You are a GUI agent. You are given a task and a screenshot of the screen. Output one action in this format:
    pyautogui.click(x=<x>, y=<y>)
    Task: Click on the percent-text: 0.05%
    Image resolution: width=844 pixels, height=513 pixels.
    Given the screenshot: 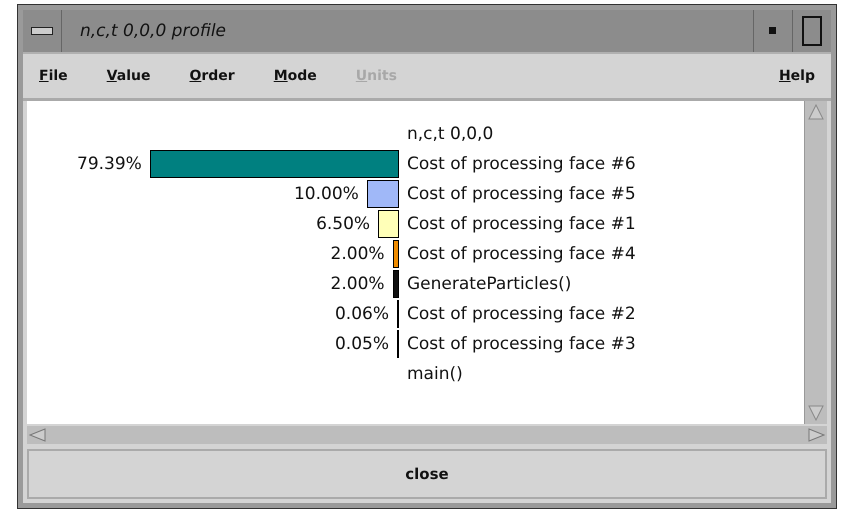 What is the action you would take?
    pyautogui.click(x=361, y=344)
    